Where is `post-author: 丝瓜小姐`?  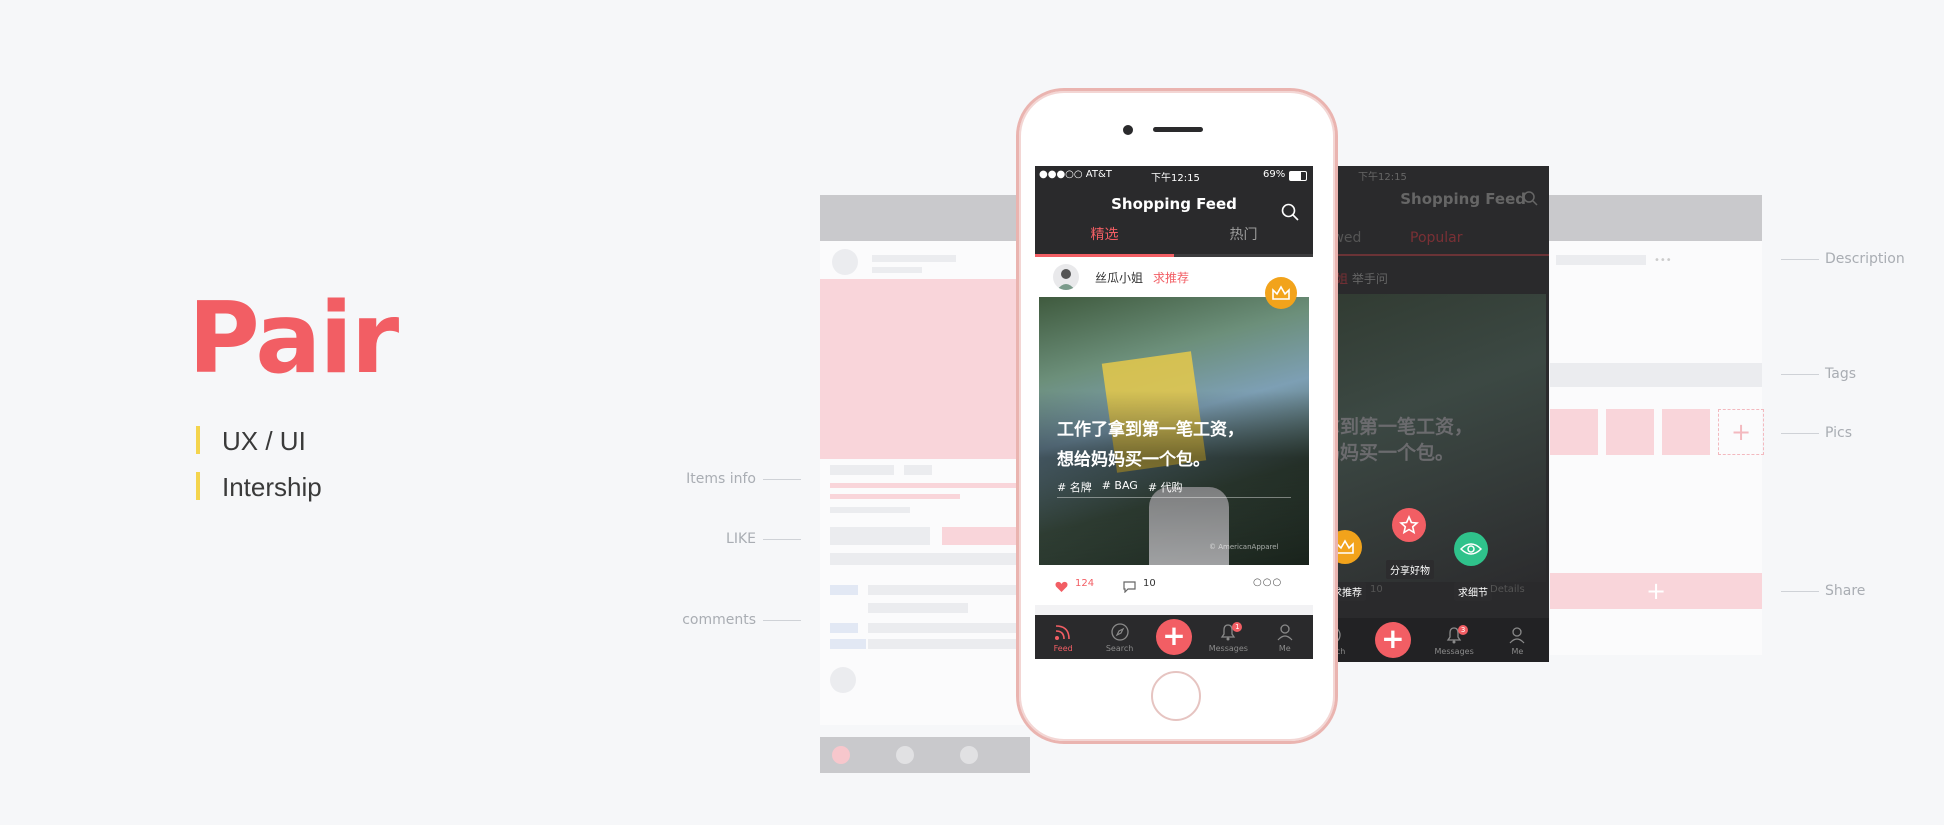 post-author: 丝瓜小姐 is located at coordinates (1119, 277).